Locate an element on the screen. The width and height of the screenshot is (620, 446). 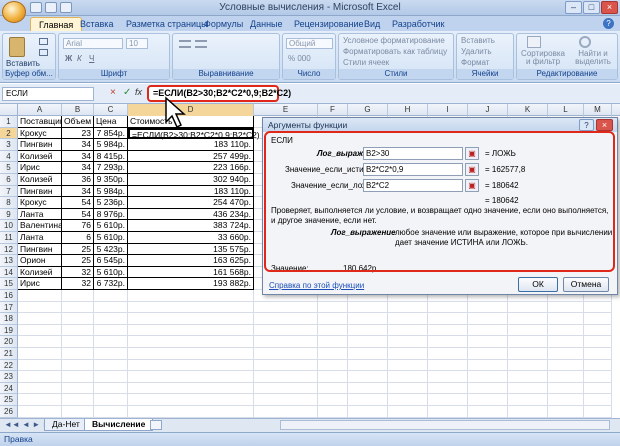
horizontal-scrollbar is located at coordinates (445, 425).